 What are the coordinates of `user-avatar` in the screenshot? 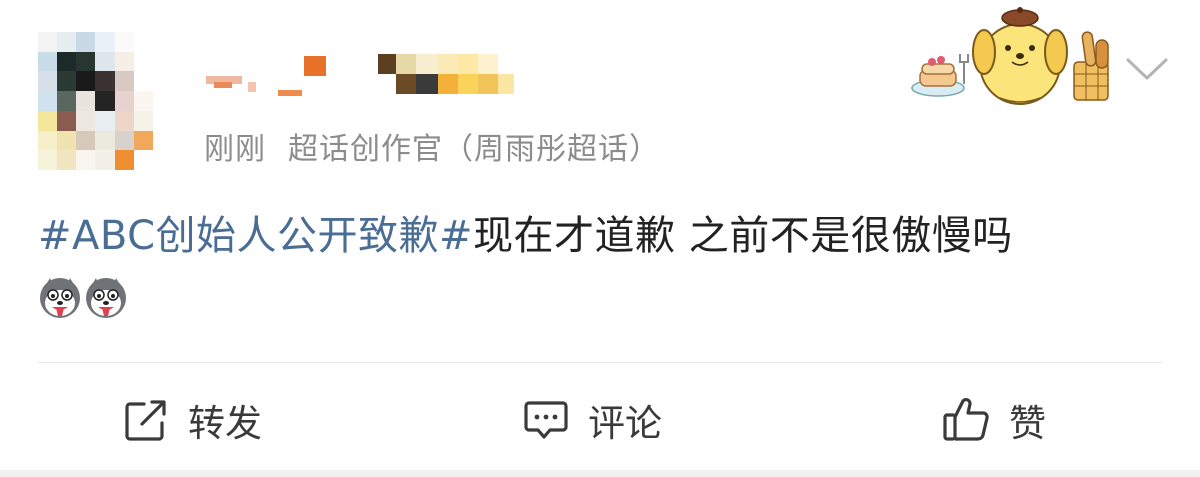 It's located at (105, 101).